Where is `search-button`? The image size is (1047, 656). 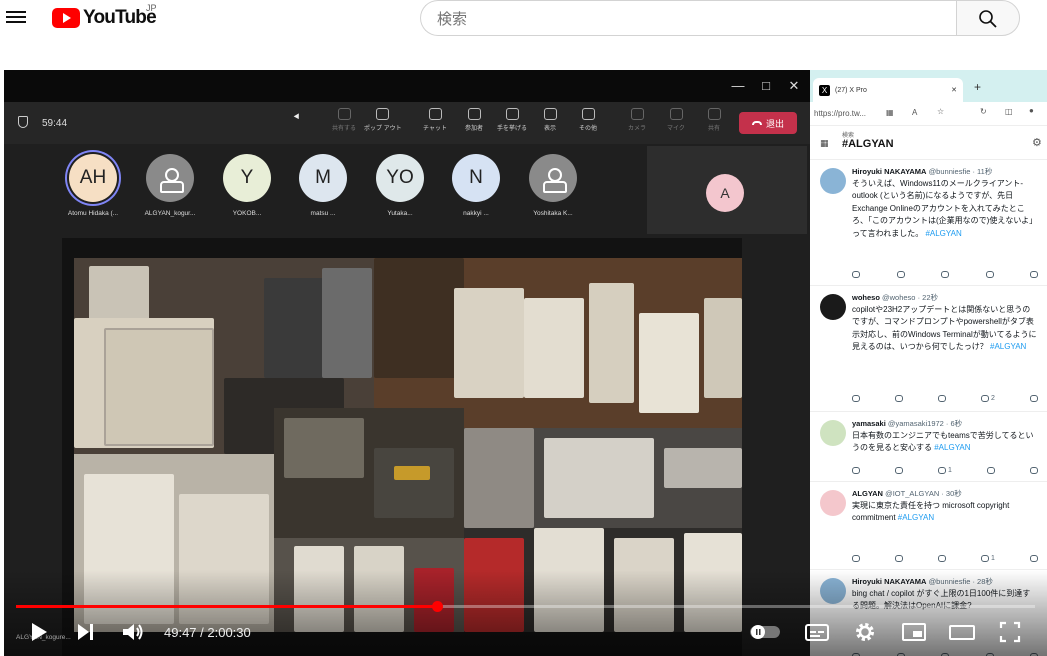 search-button is located at coordinates (988, 18).